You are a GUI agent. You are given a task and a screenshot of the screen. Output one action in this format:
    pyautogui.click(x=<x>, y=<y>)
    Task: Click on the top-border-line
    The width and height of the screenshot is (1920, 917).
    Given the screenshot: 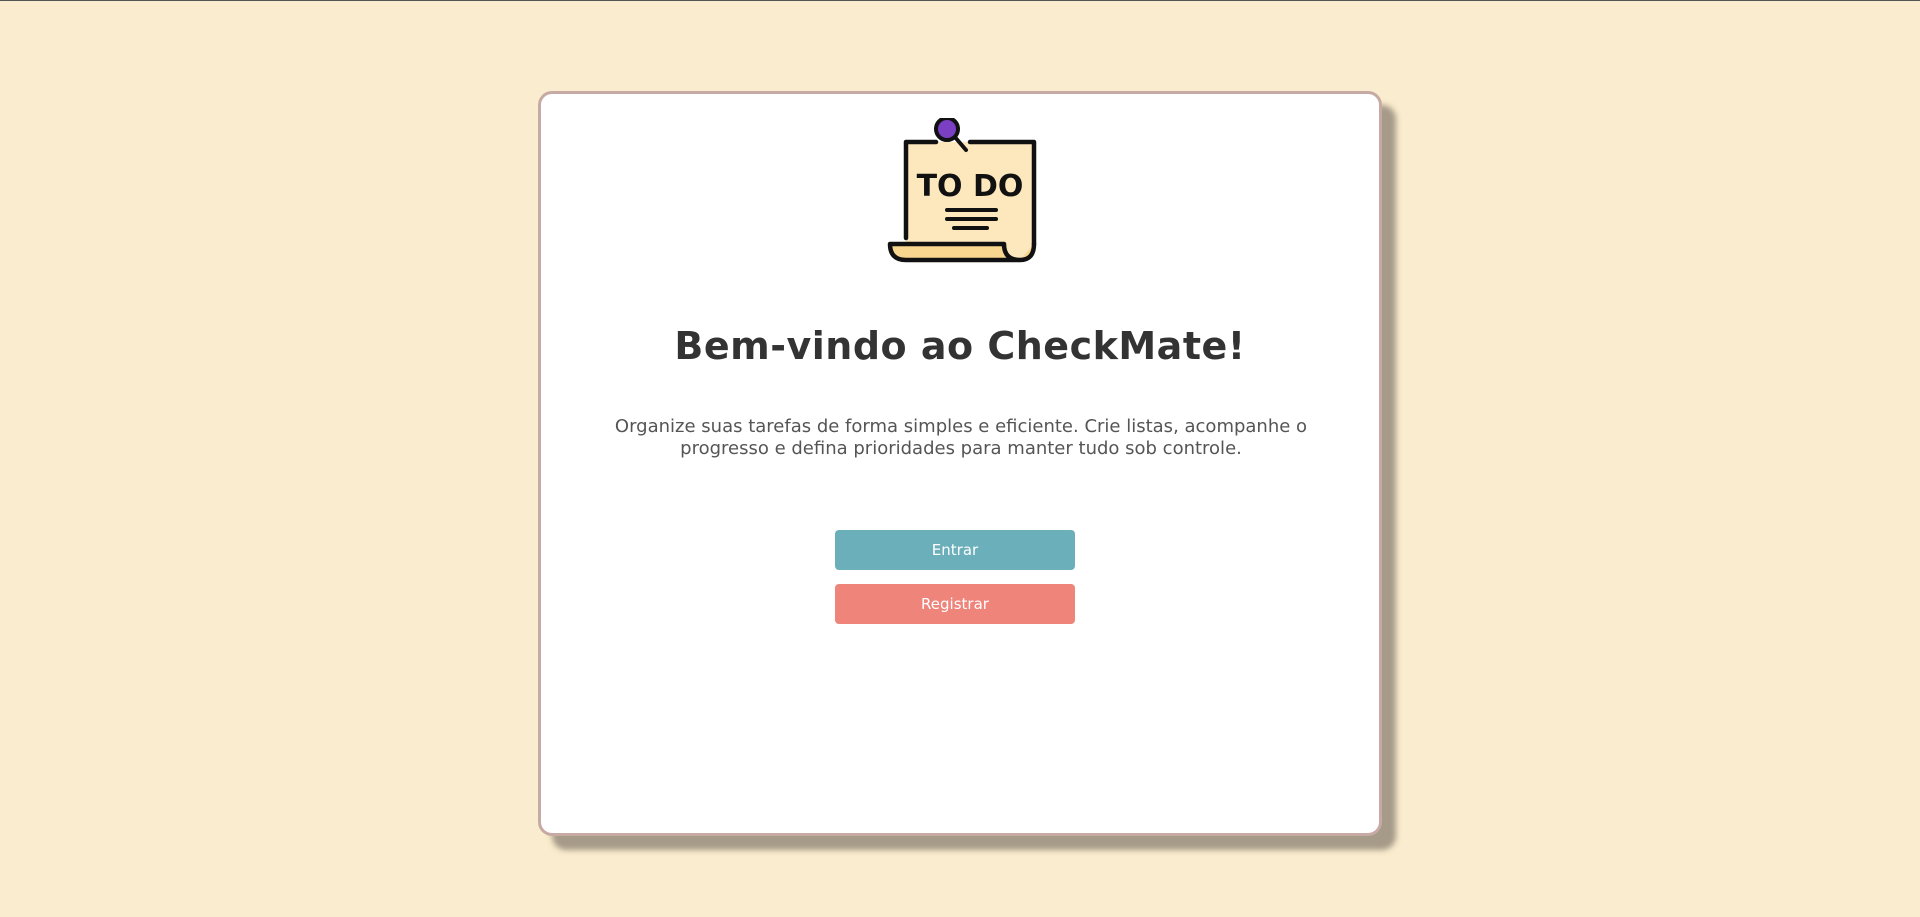 What is the action you would take?
    pyautogui.click(x=960, y=0)
    